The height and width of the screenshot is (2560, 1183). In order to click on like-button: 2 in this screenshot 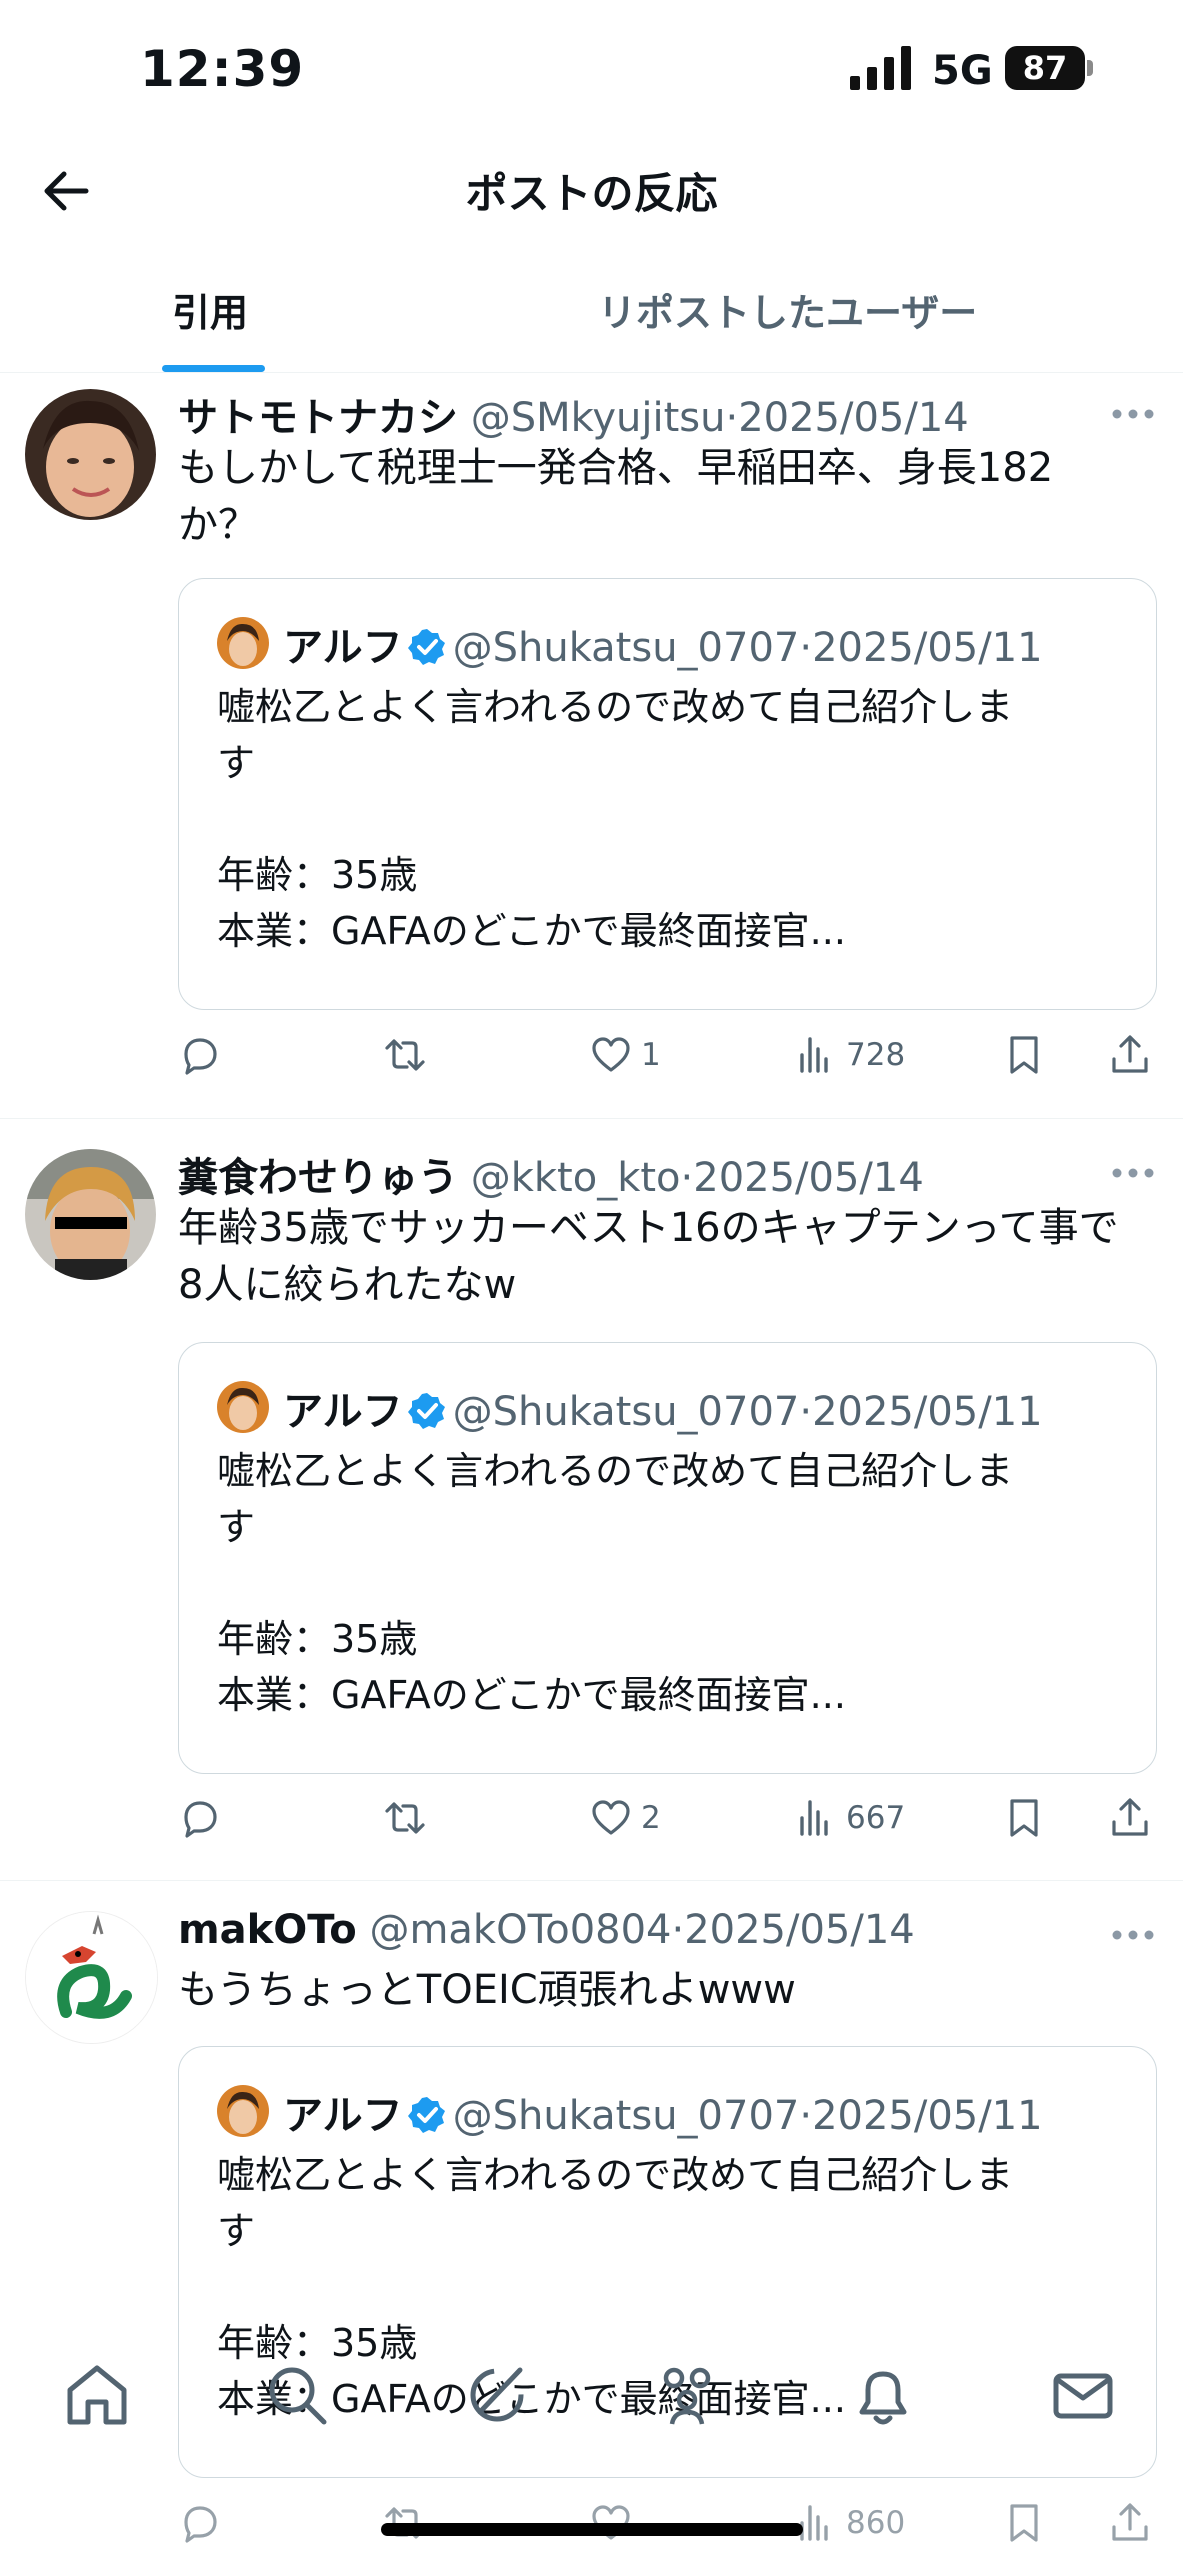, I will do `click(625, 1818)`.